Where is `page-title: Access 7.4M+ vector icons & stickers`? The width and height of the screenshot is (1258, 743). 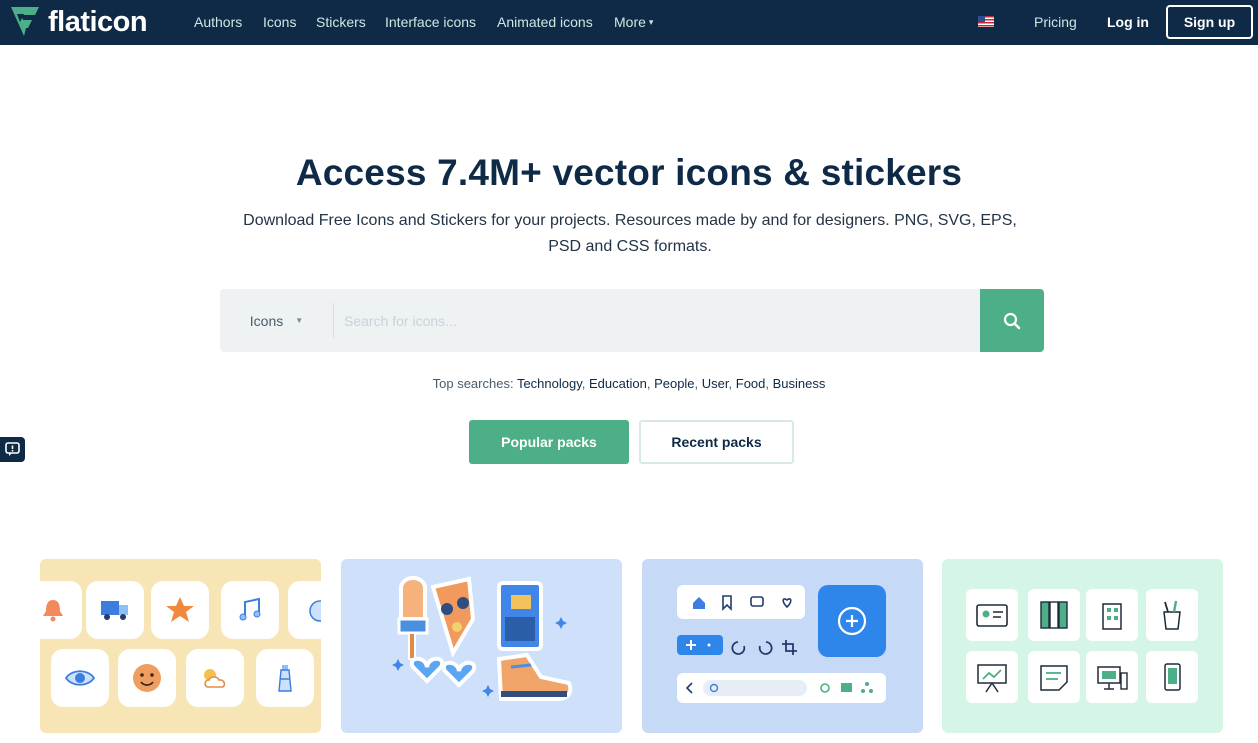 page-title: Access 7.4M+ vector icons & stickers is located at coordinates (629, 172).